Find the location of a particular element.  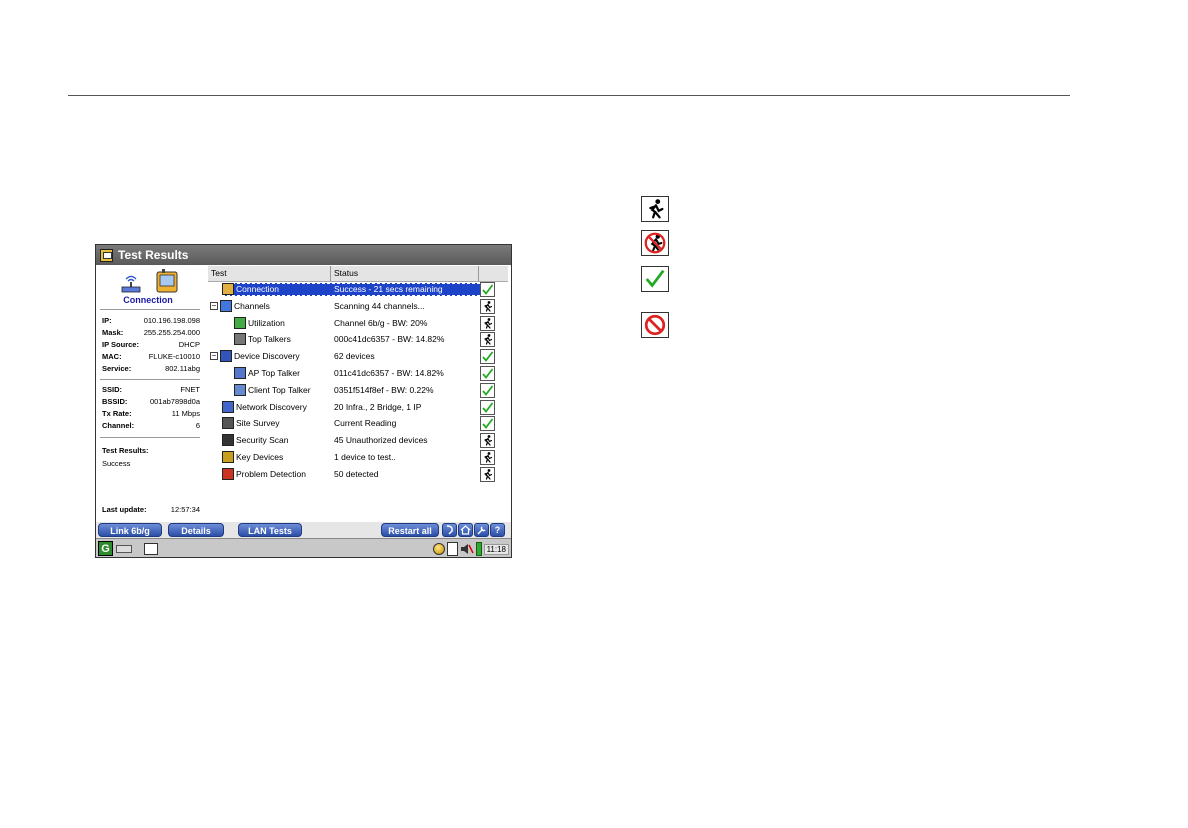

column-header-status: Status is located at coordinates (346, 273).